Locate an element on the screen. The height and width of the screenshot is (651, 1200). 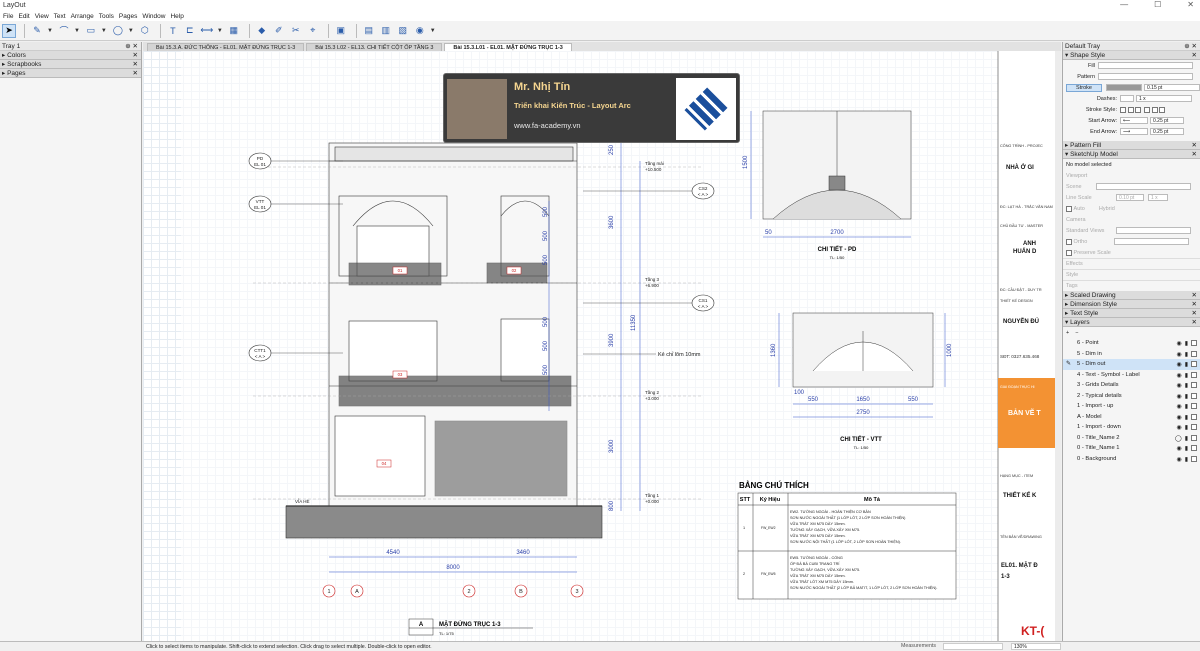
menu-view: View is located at coordinates (42, 16).